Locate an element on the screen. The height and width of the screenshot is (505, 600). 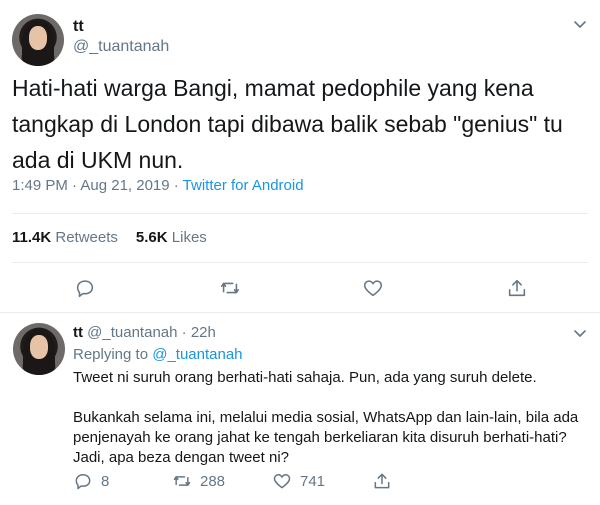
retweets-count: 11.4K is located at coordinates (32, 237).